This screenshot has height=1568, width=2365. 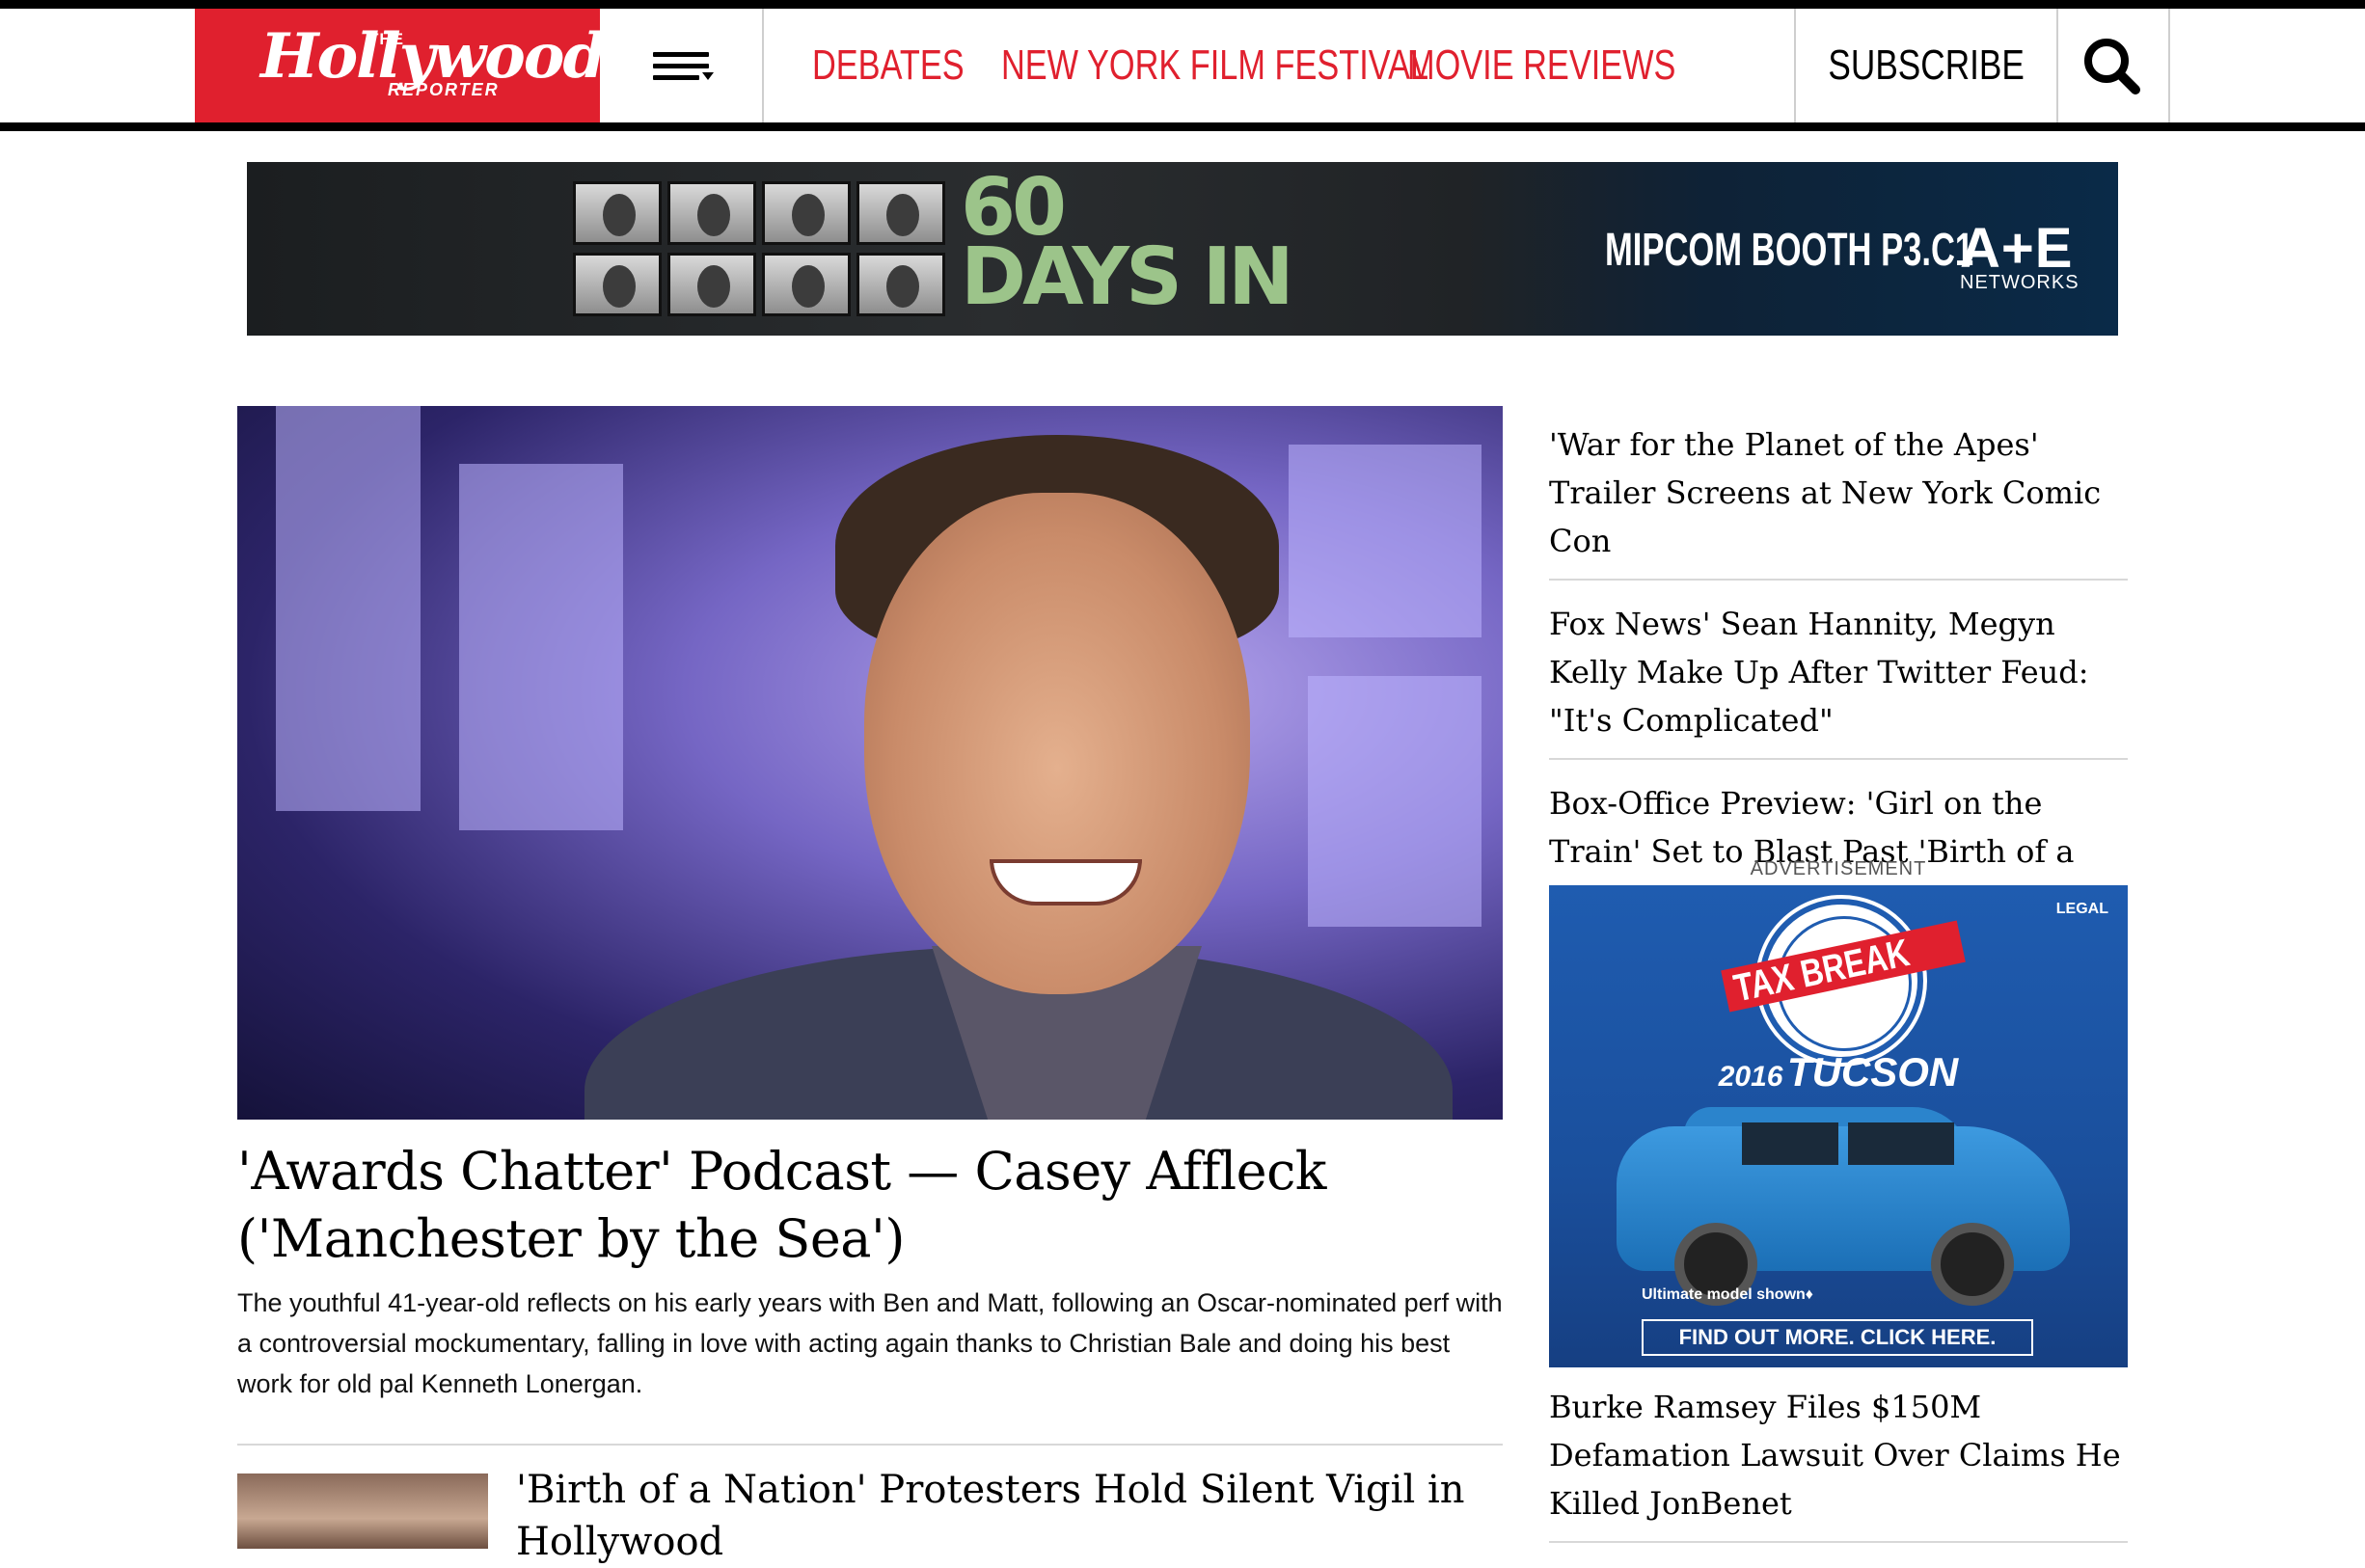 I want to click on site-logo: Hollywood THE REPORTER, so click(x=400, y=65).